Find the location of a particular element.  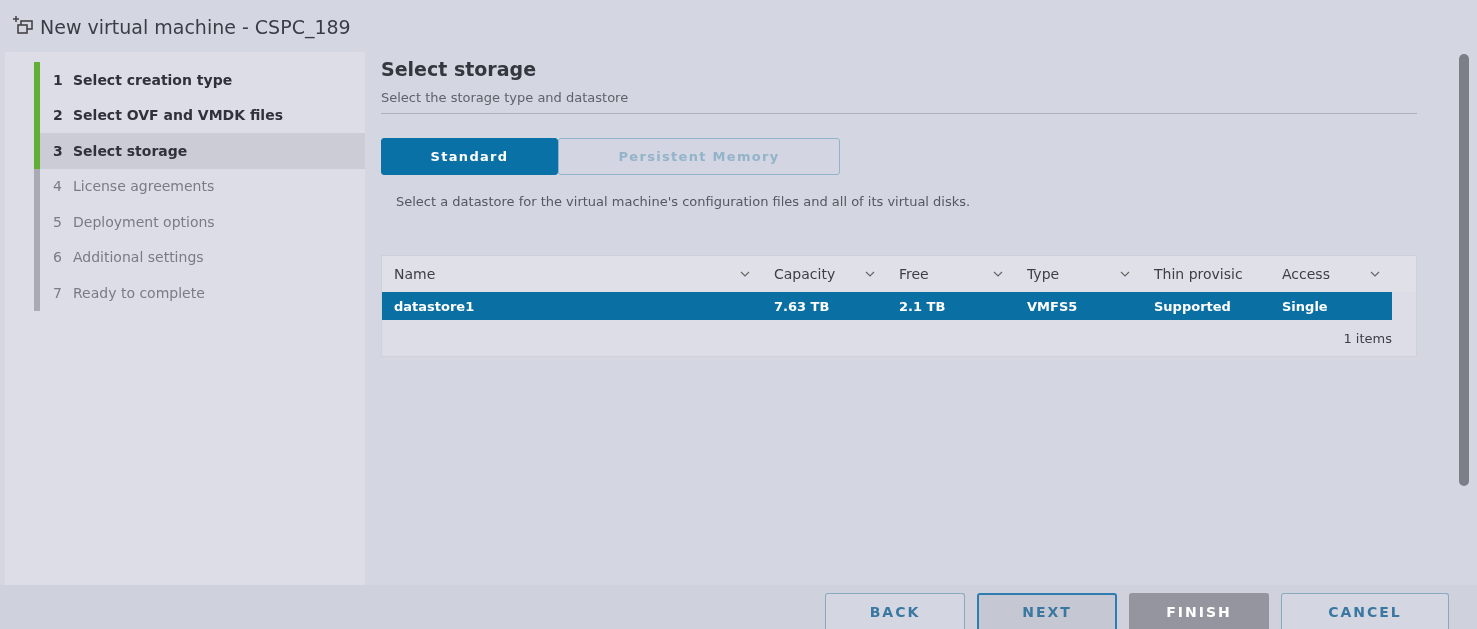

datastore-row: datastore1 7.63 TB 2.1 TB VMFS5 Supported Single is located at coordinates (887, 306).